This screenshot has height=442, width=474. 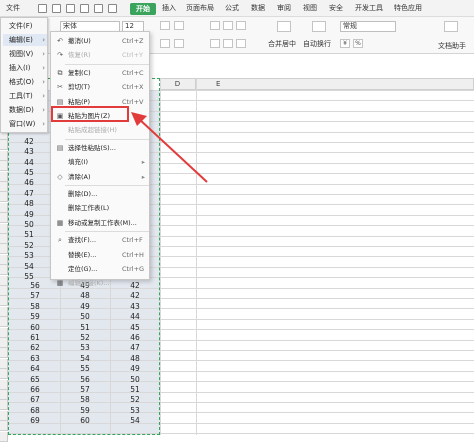 What do you see at coordinates (60, 240) in the screenshot?
I see `find-icon: ⌕` at bounding box center [60, 240].